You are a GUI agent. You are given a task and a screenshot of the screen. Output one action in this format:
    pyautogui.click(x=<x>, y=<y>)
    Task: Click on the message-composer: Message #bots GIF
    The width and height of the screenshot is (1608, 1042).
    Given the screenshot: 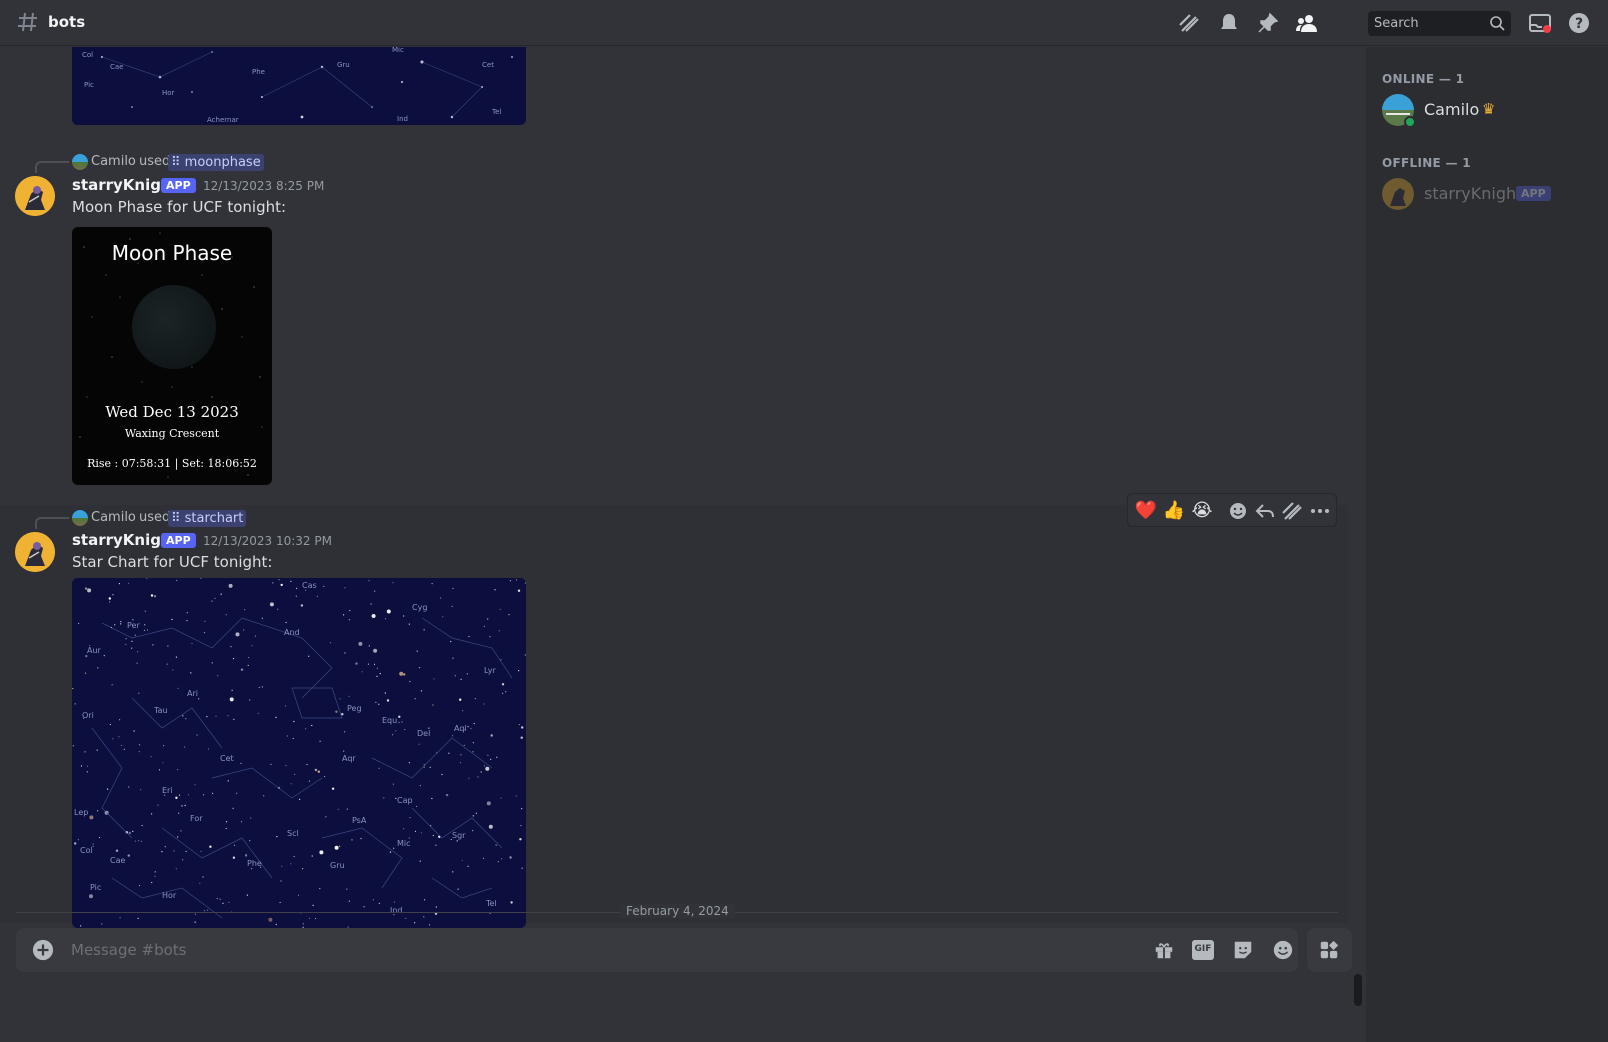 What is the action you would take?
    pyautogui.click(x=657, y=950)
    